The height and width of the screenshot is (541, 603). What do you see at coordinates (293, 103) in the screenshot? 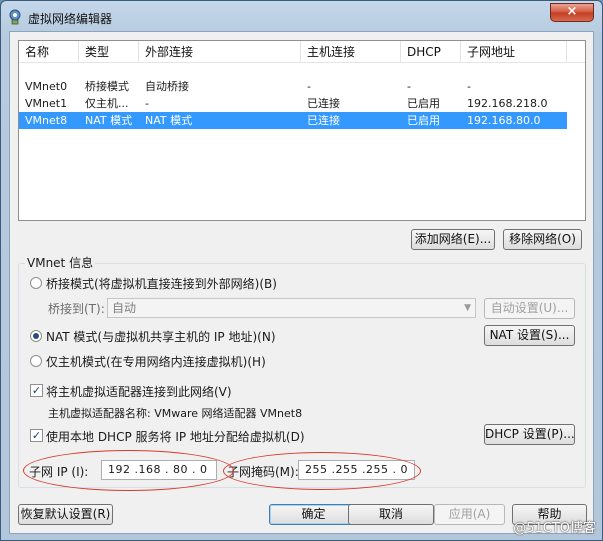
I see `table-row: VMnet1 仅主机... - 已连接 已启用 192.168.218.0` at bounding box center [293, 103].